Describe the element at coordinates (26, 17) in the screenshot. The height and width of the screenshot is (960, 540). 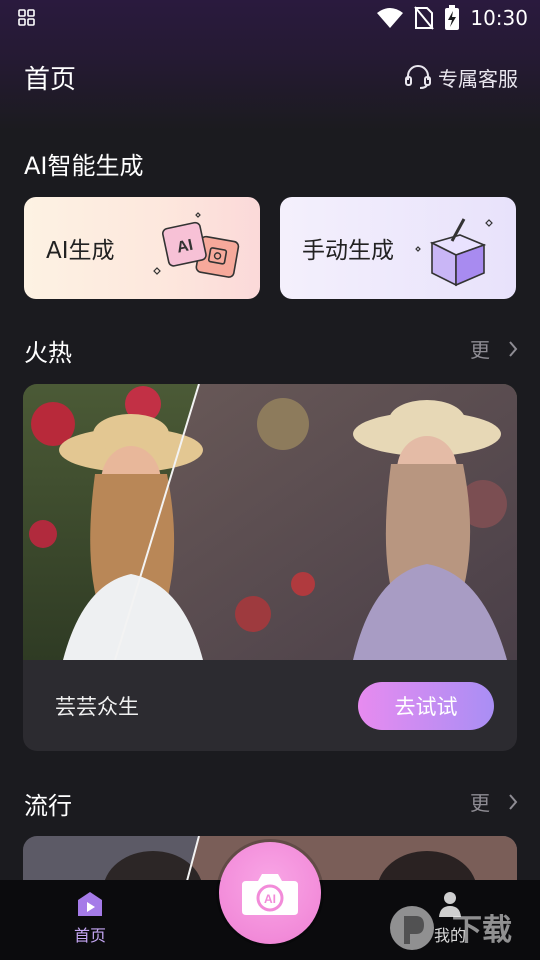
I see `app-grid-icon` at that location.